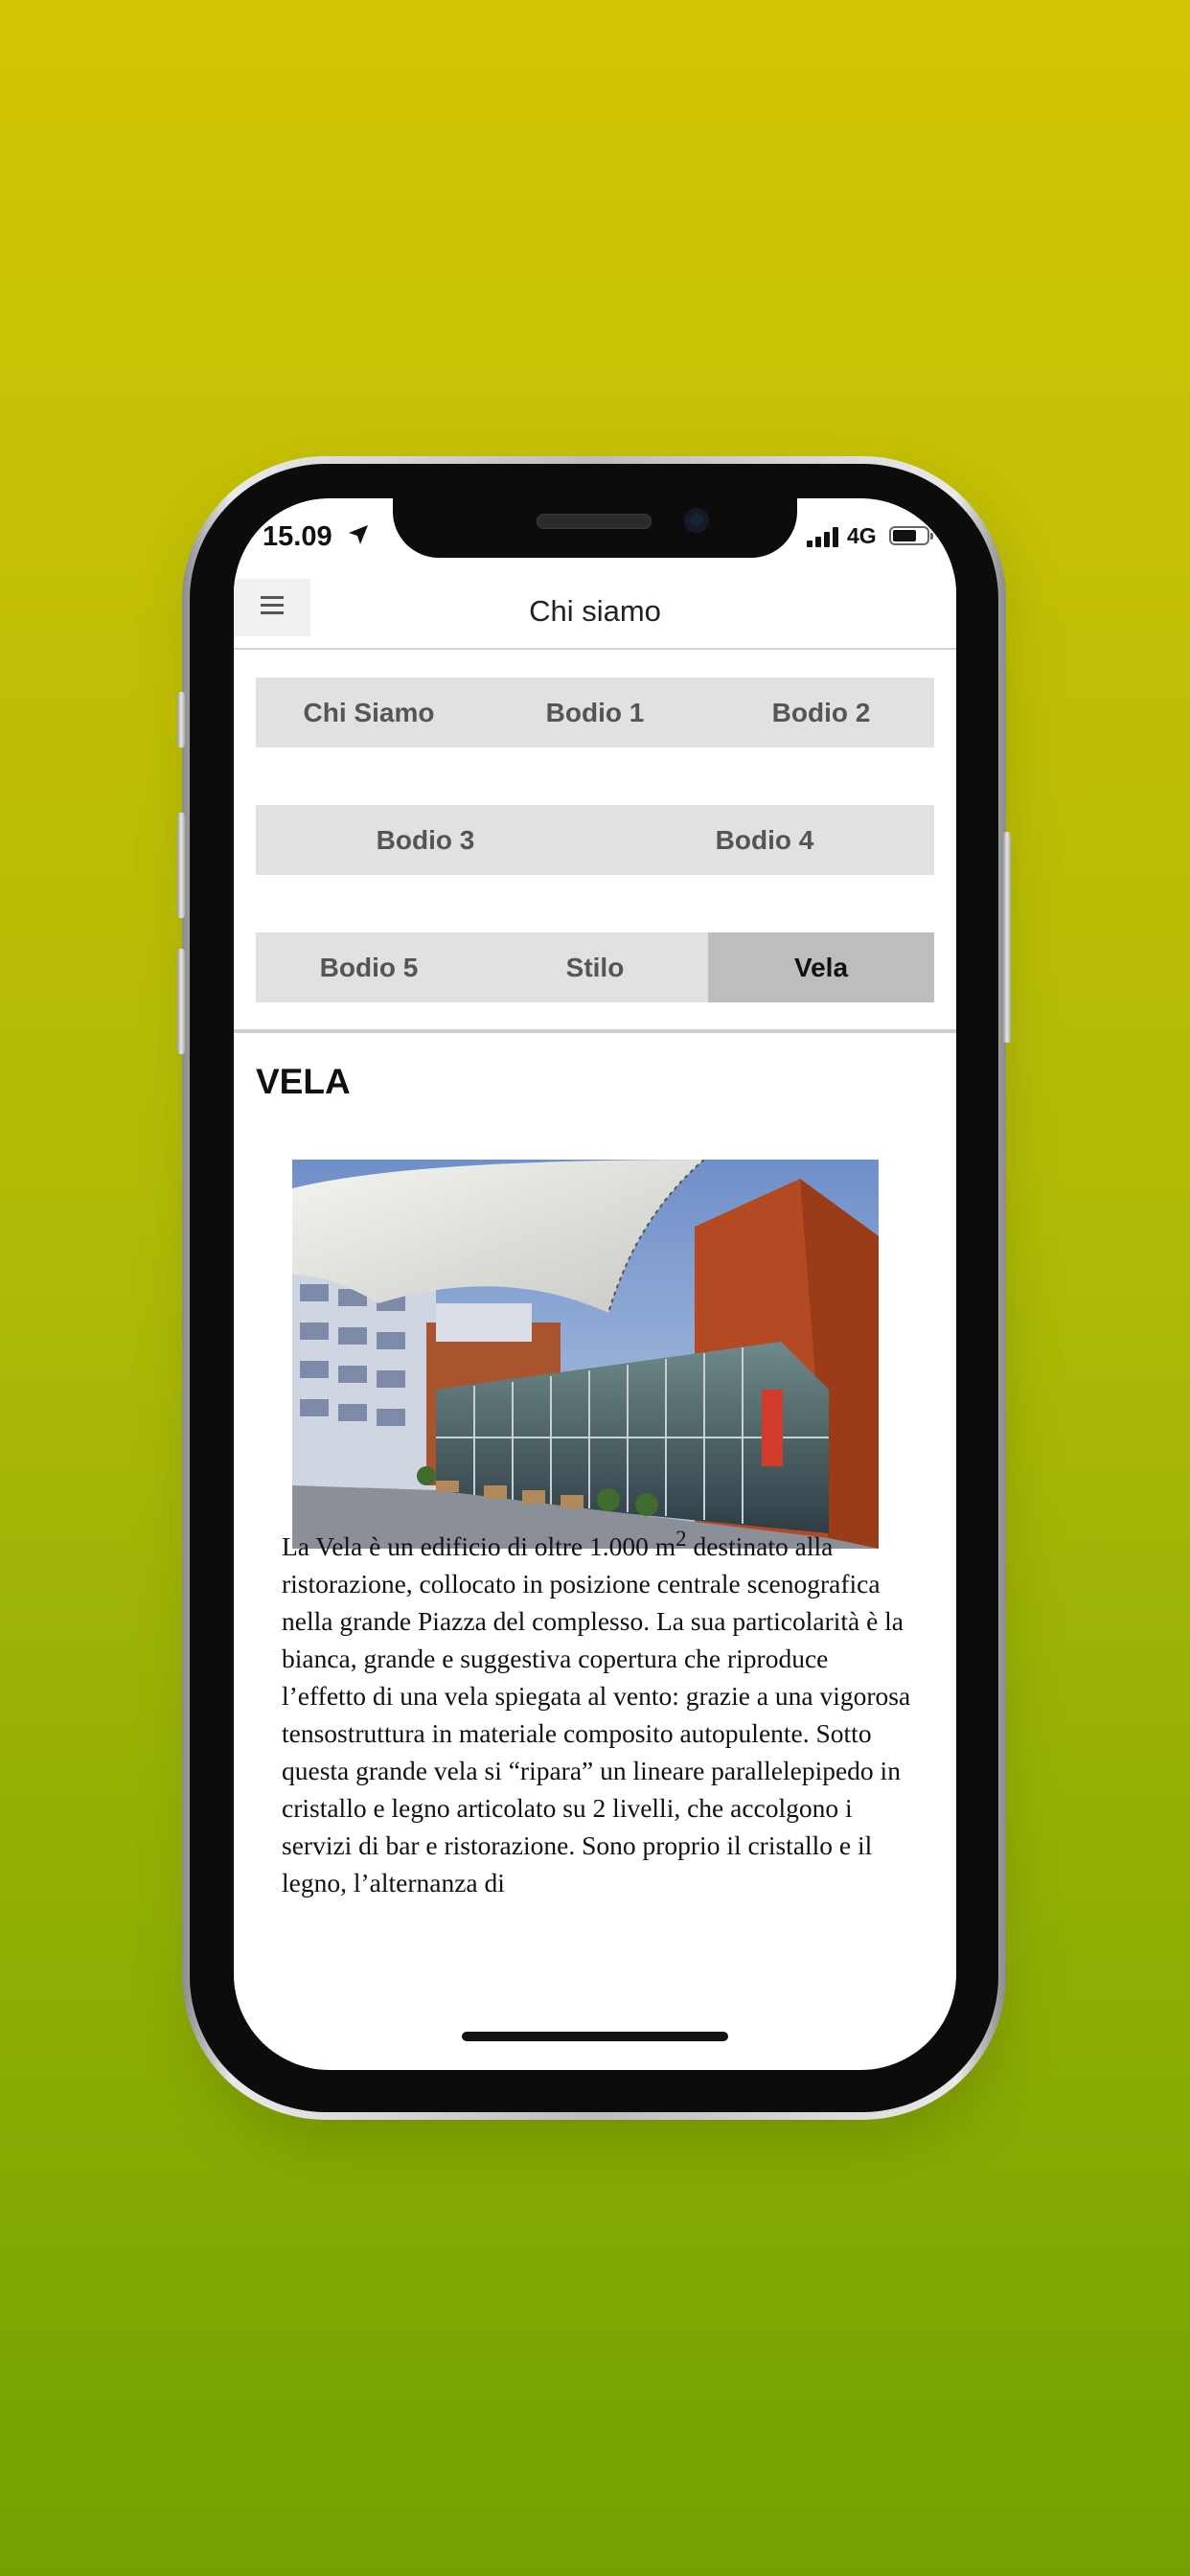 The height and width of the screenshot is (2576, 1190). I want to click on mute-switch, so click(181, 720).